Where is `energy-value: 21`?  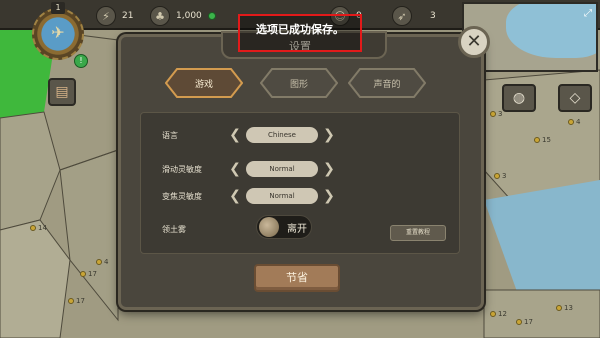
energy-value: 21 is located at coordinates (128, 16).